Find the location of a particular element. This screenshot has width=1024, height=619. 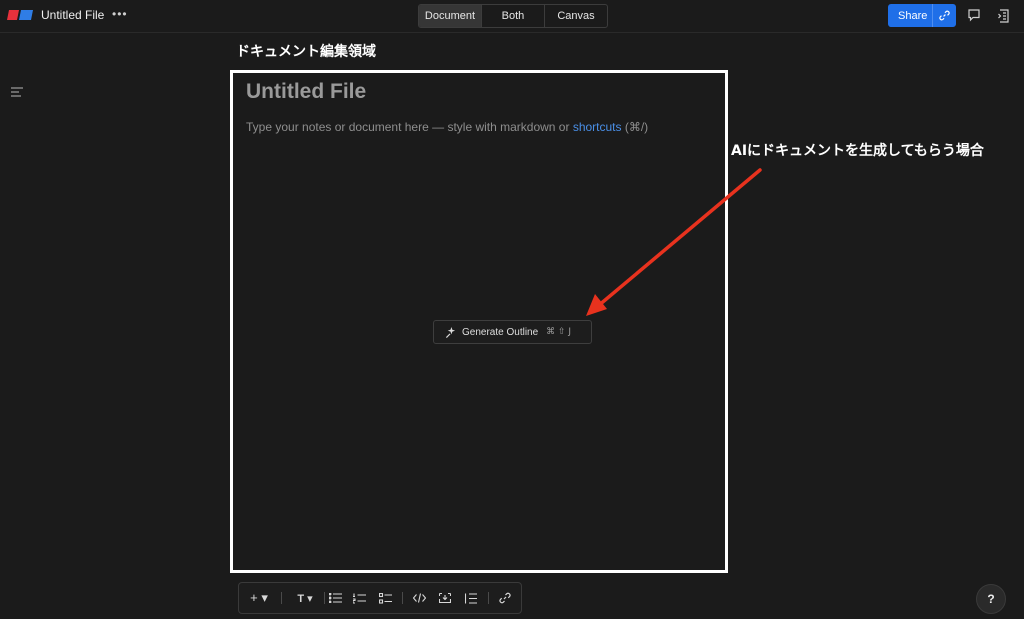

formatting-toolbar: + ▾ T ▾ is located at coordinates (380, 598).